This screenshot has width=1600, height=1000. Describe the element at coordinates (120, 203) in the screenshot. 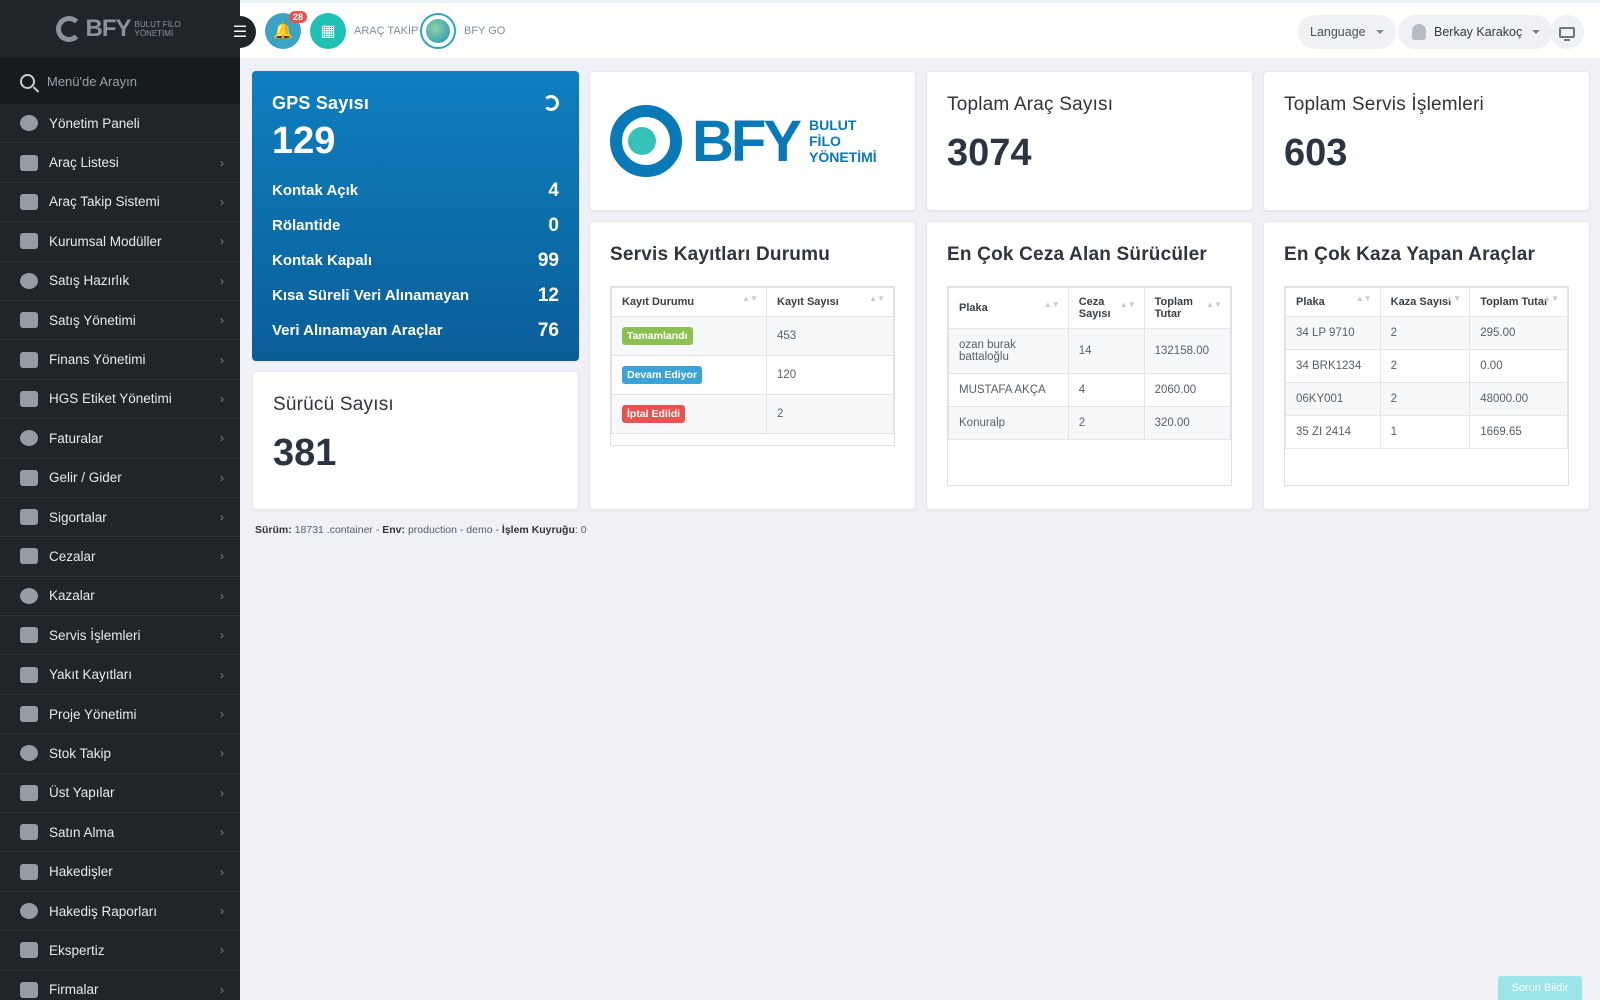

I see `sidebar-item: Araç Takip Sistemi ›` at that location.